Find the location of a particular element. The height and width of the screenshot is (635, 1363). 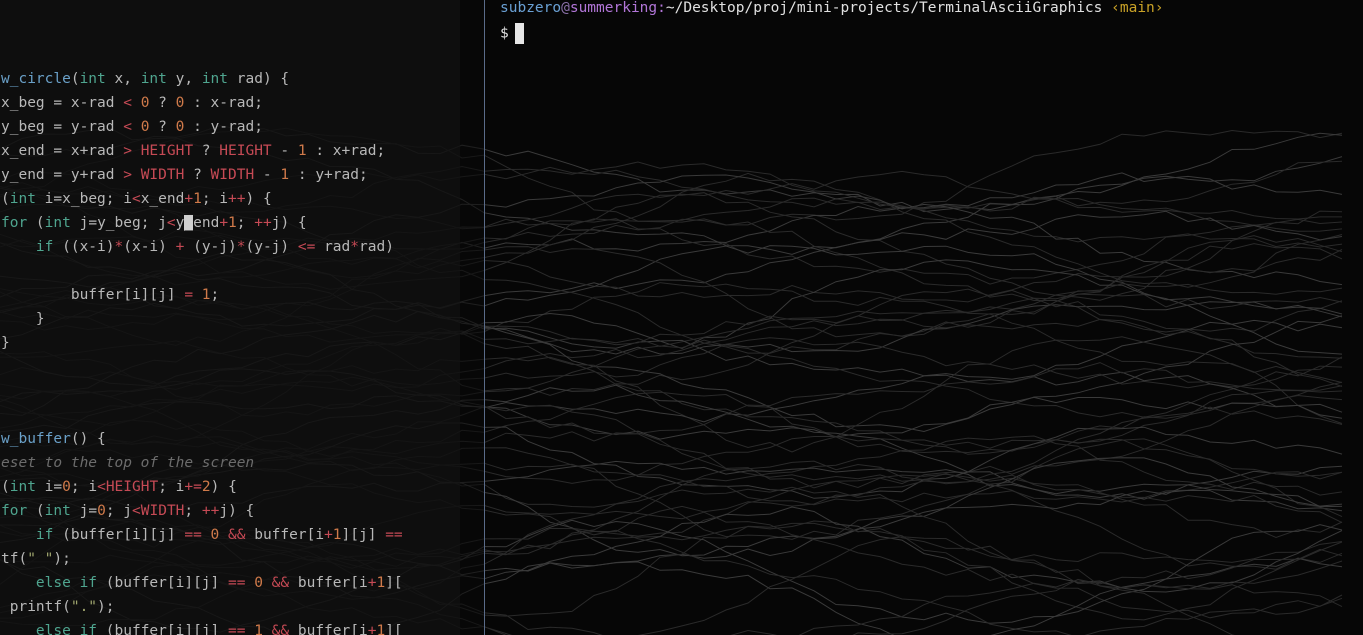

code-line: eset to the top of the screen is located at coordinates (202, 463).